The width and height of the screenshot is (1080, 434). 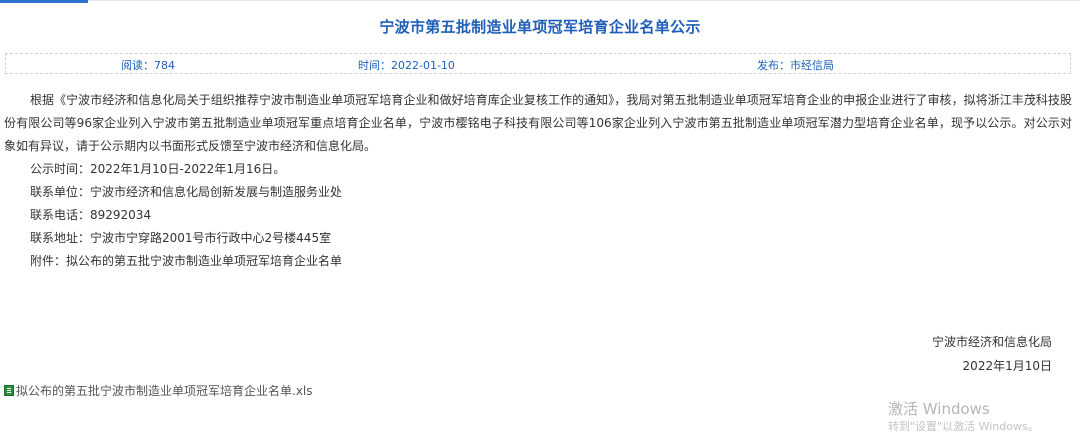 I want to click on windows-activation-watermark: 激活 Windows, so click(x=939, y=409).